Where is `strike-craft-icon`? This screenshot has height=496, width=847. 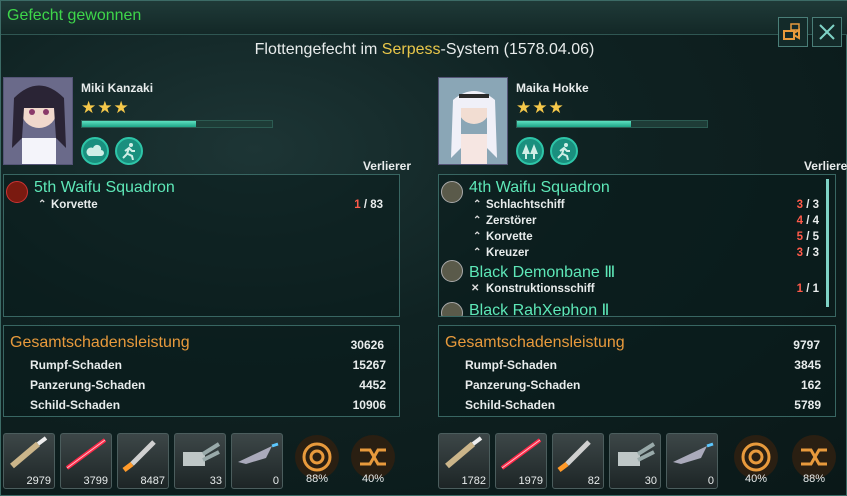 strike-craft-icon is located at coordinates (258, 453).